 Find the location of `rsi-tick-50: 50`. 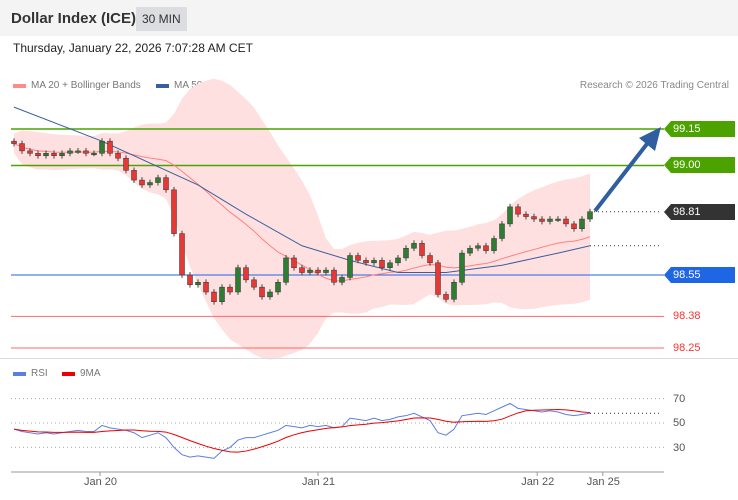

rsi-tick-50: 50 is located at coordinates (679, 423).